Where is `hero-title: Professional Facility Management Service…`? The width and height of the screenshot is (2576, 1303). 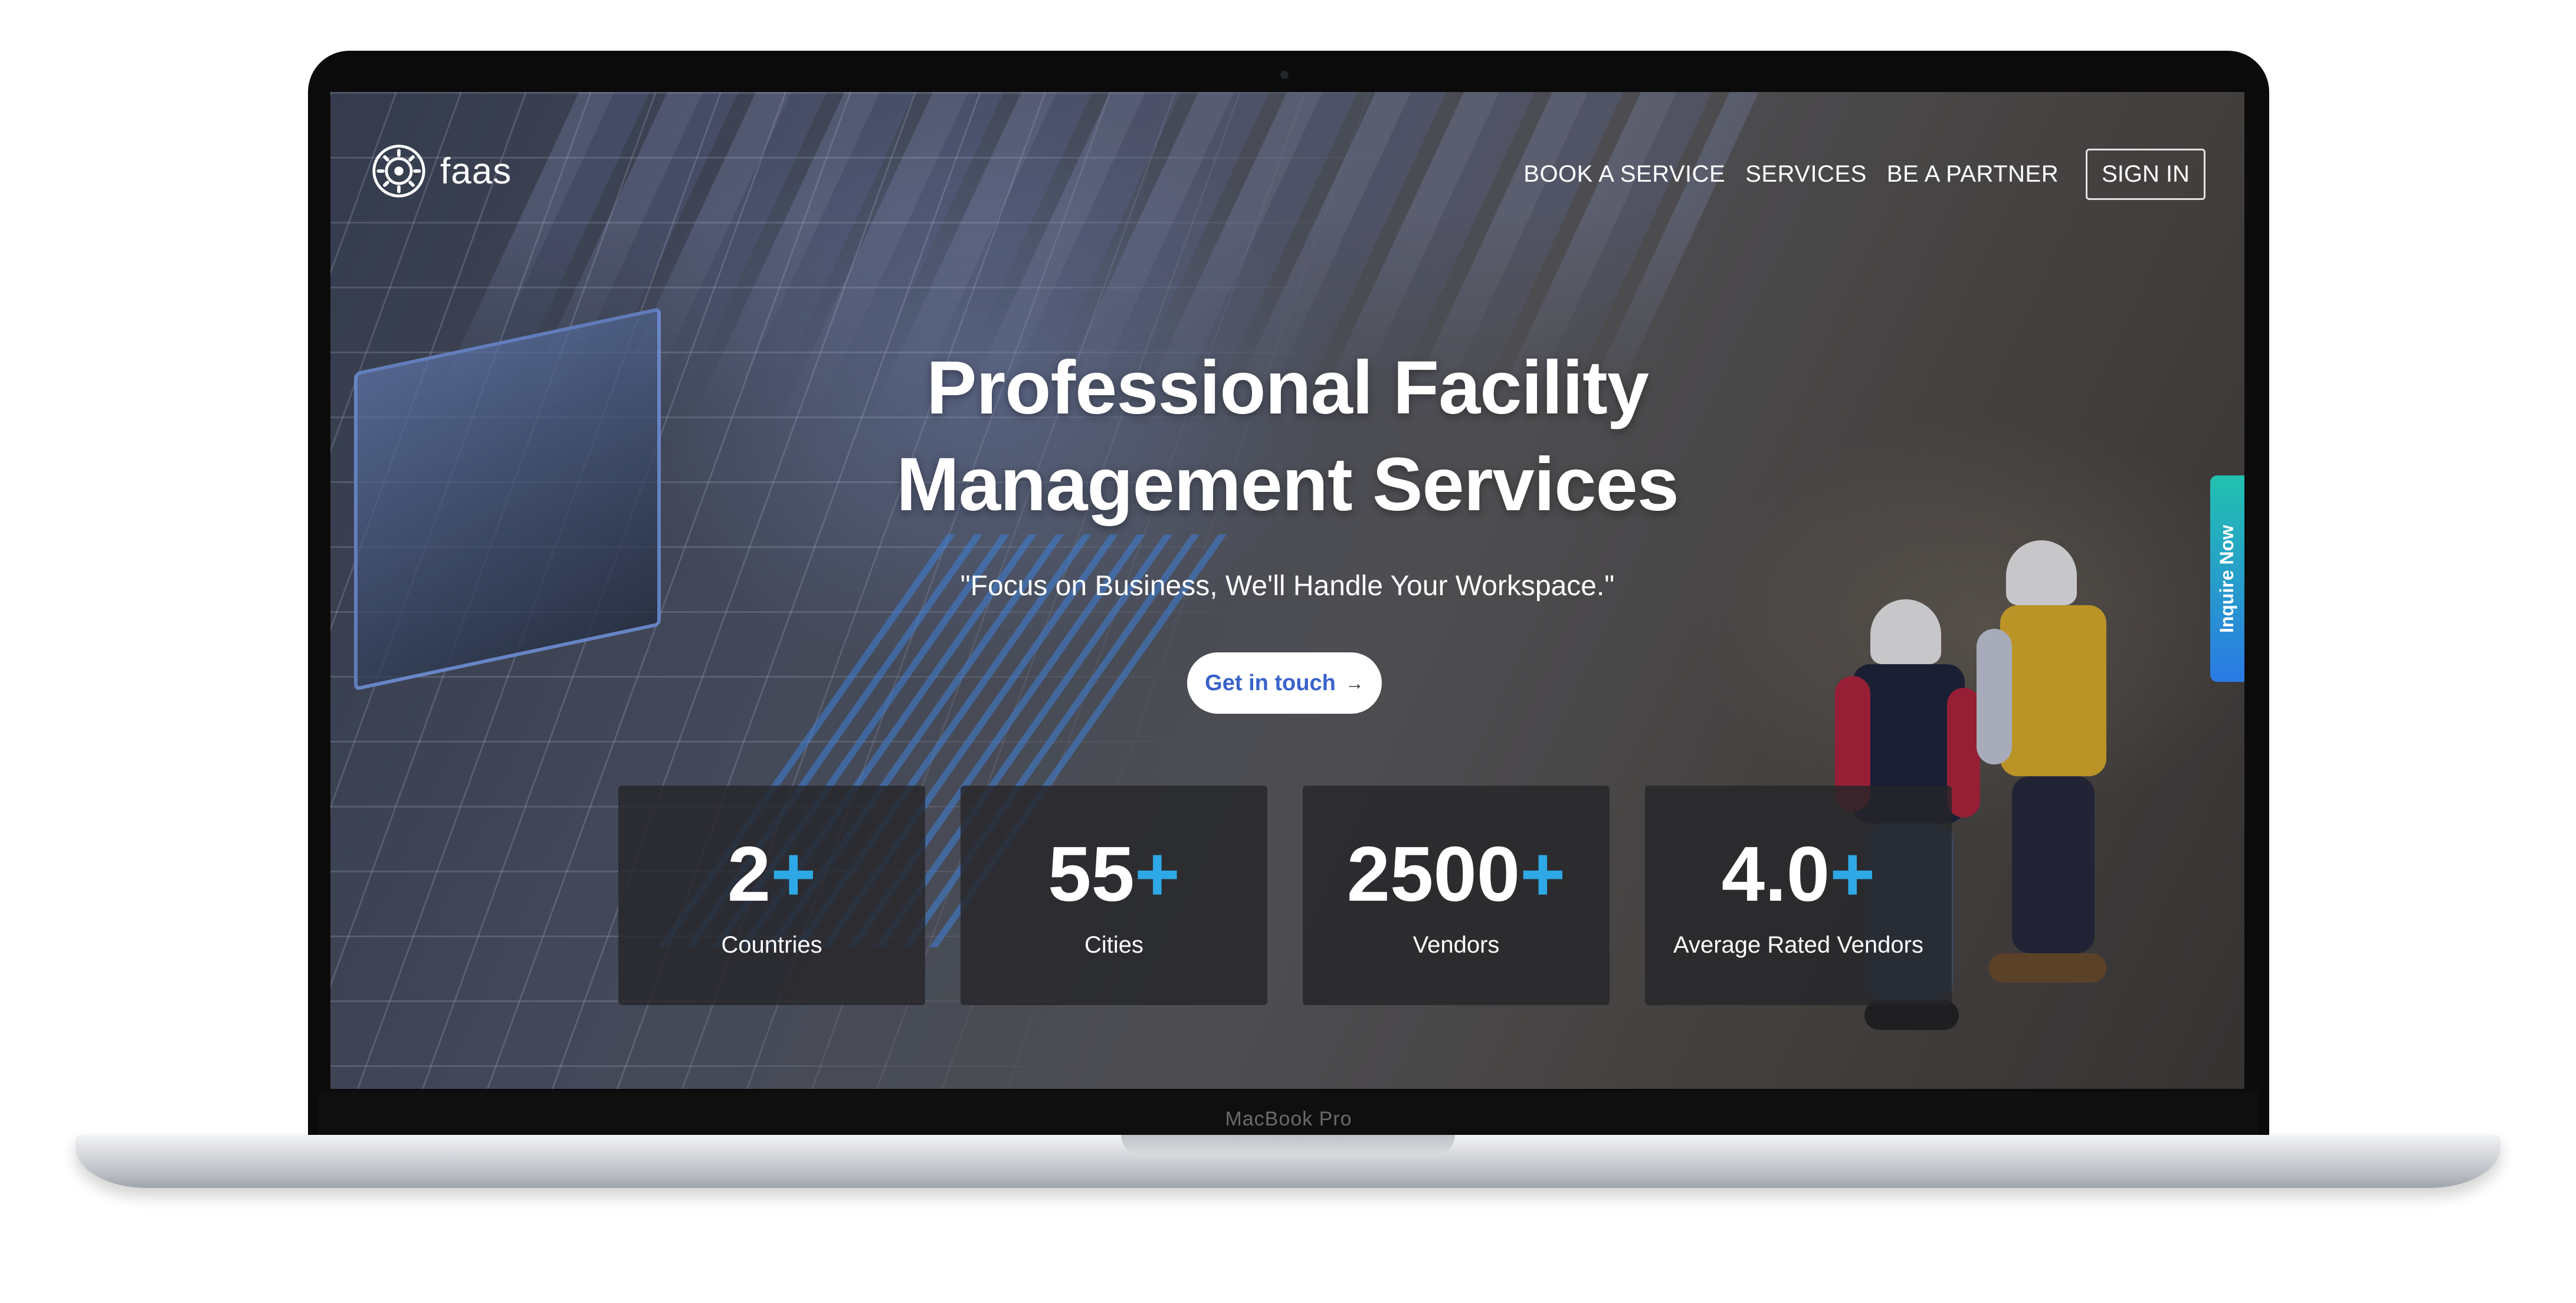
hero-title: Professional Facility Management Service… is located at coordinates (1287, 436).